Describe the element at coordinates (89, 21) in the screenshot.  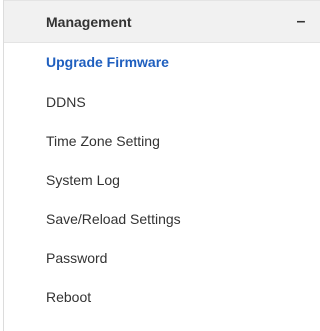
I see `management-menu-title: Management` at that location.